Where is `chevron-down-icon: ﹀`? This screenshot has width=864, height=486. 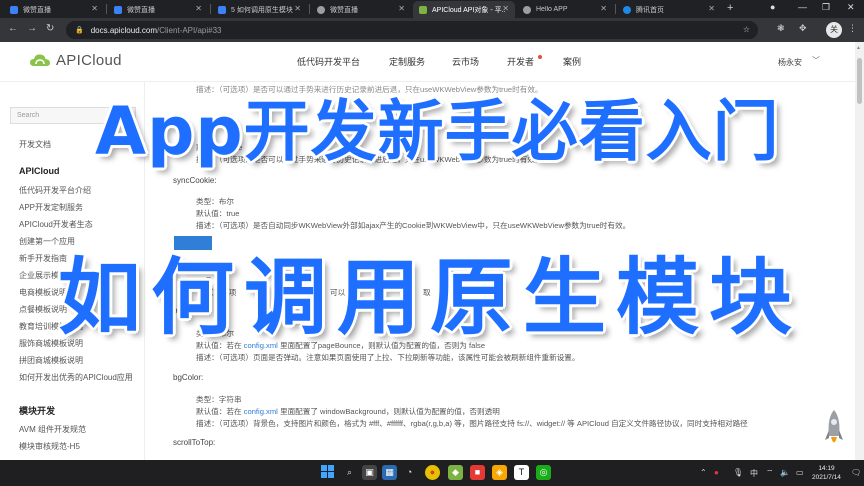 chevron-down-icon: ﹀ is located at coordinates (816, 60).